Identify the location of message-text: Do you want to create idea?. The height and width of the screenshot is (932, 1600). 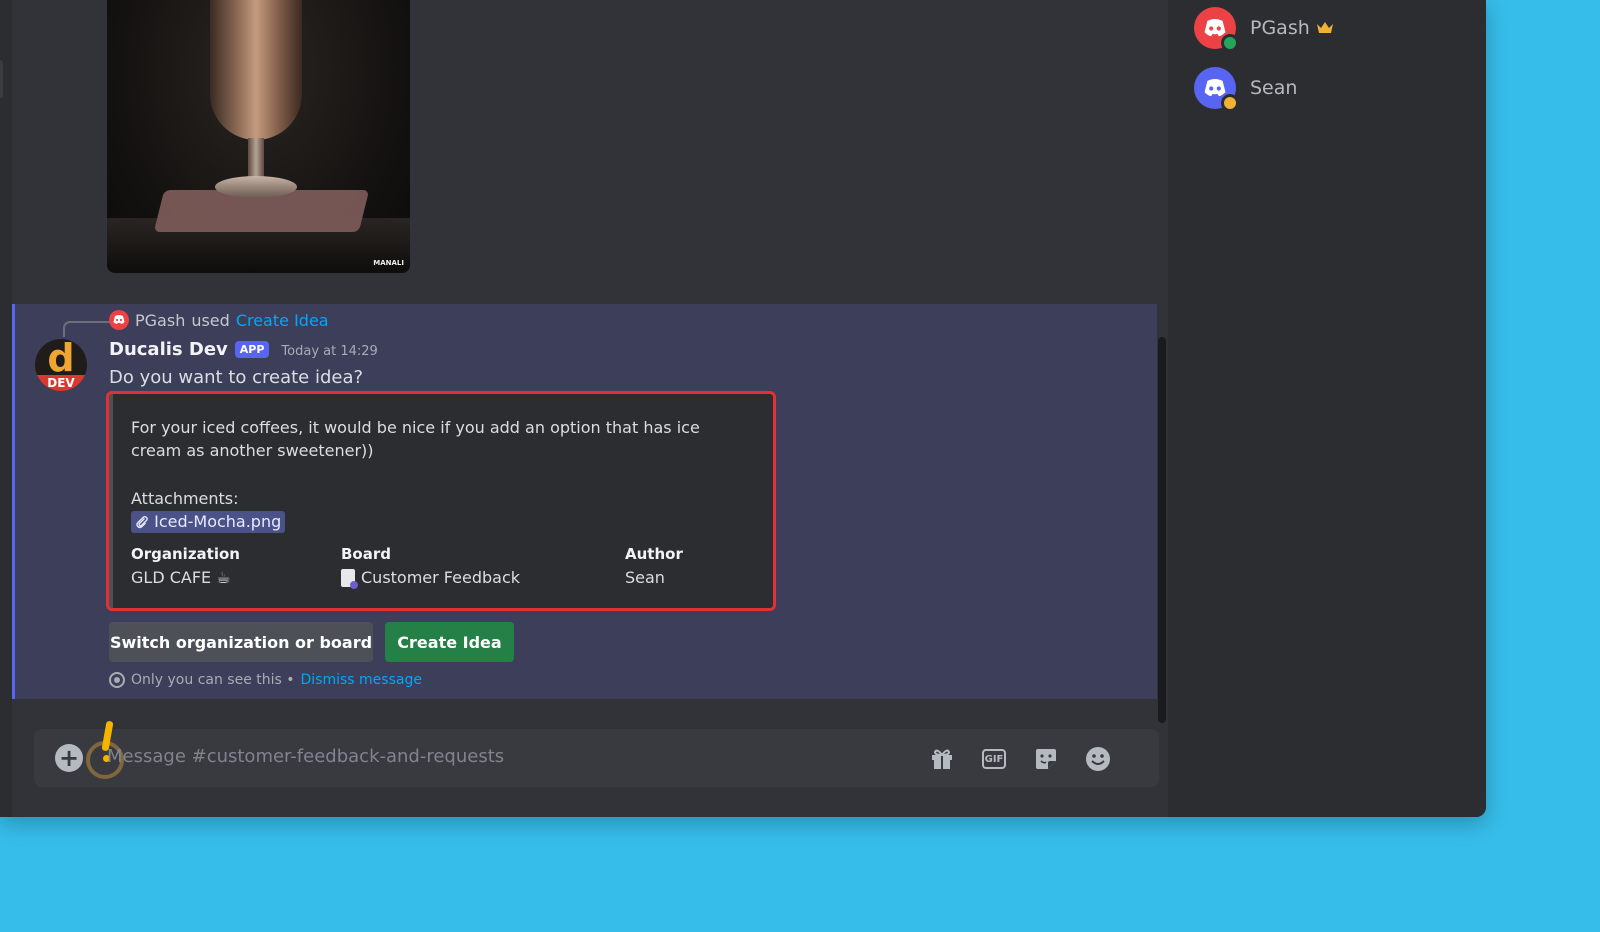
(236, 377).